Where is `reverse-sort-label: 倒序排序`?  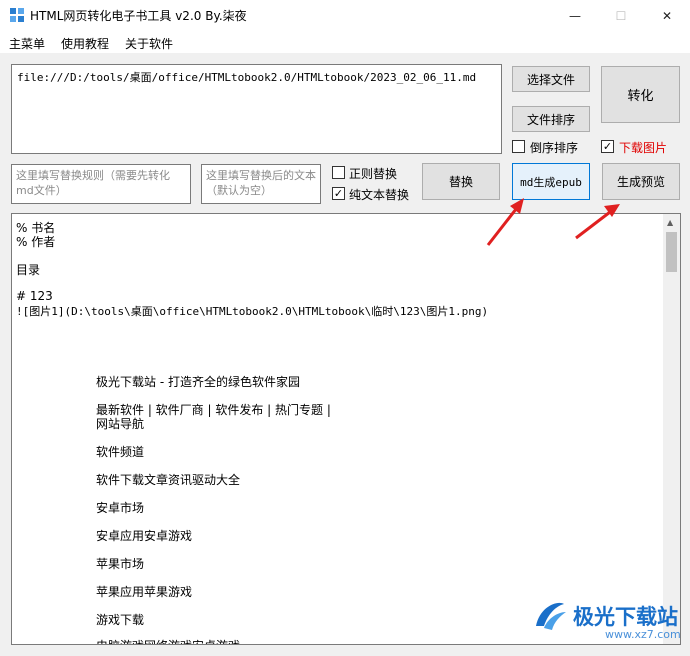
reverse-sort-label: 倒序排序 is located at coordinates (554, 148).